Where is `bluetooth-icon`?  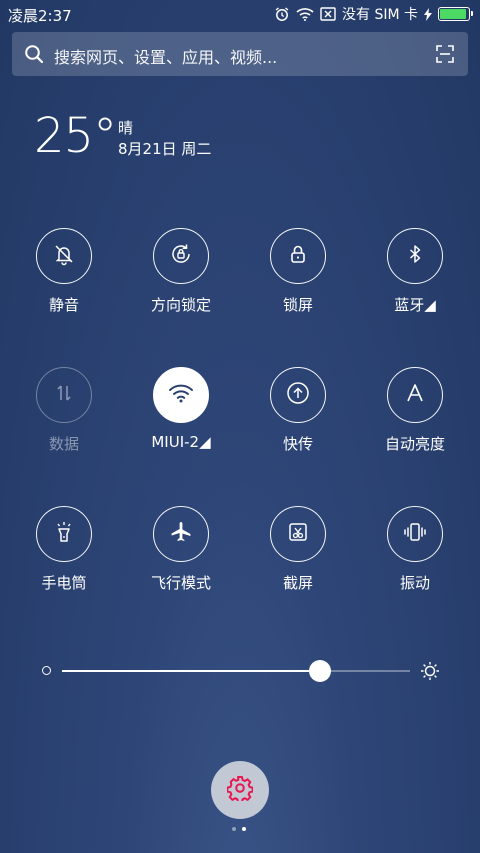
bluetooth-icon is located at coordinates (415, 256).